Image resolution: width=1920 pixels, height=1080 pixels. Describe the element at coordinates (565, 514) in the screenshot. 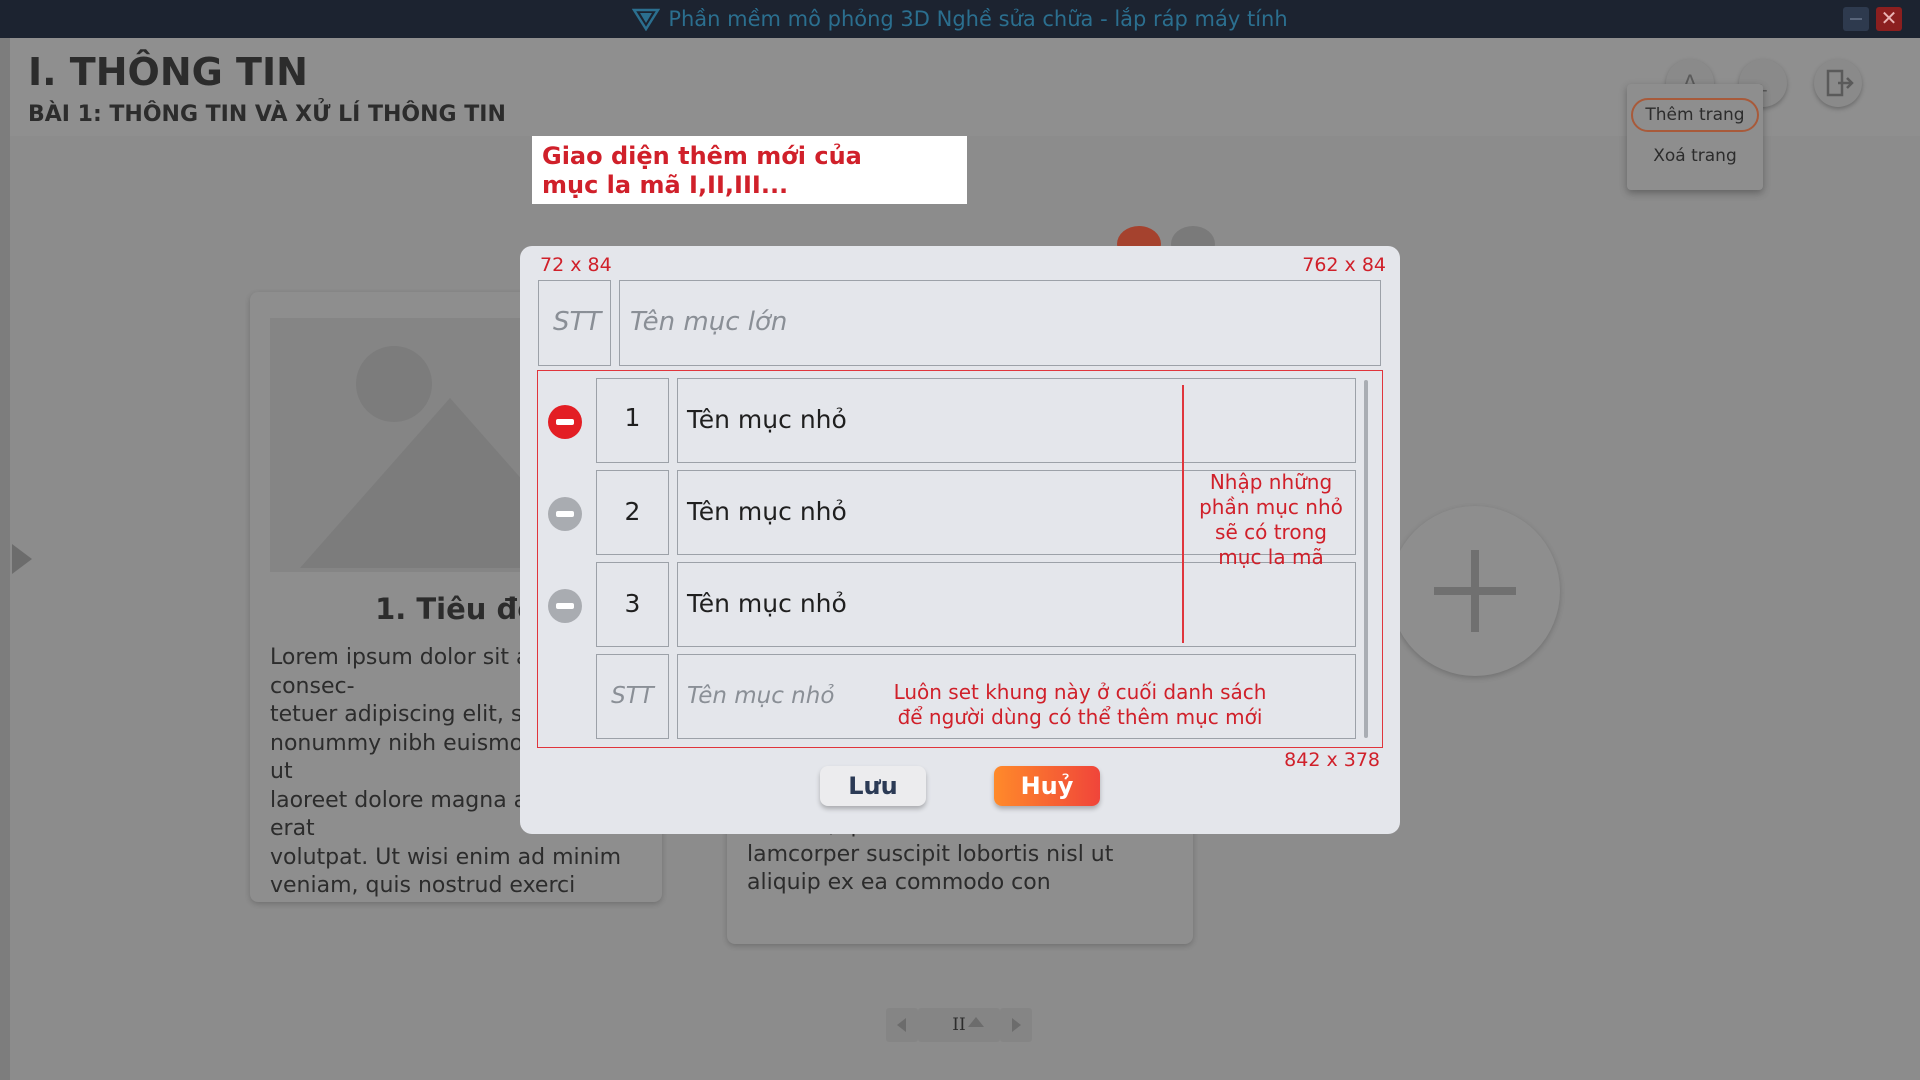

I see `remove-item-2-icon` at that location.